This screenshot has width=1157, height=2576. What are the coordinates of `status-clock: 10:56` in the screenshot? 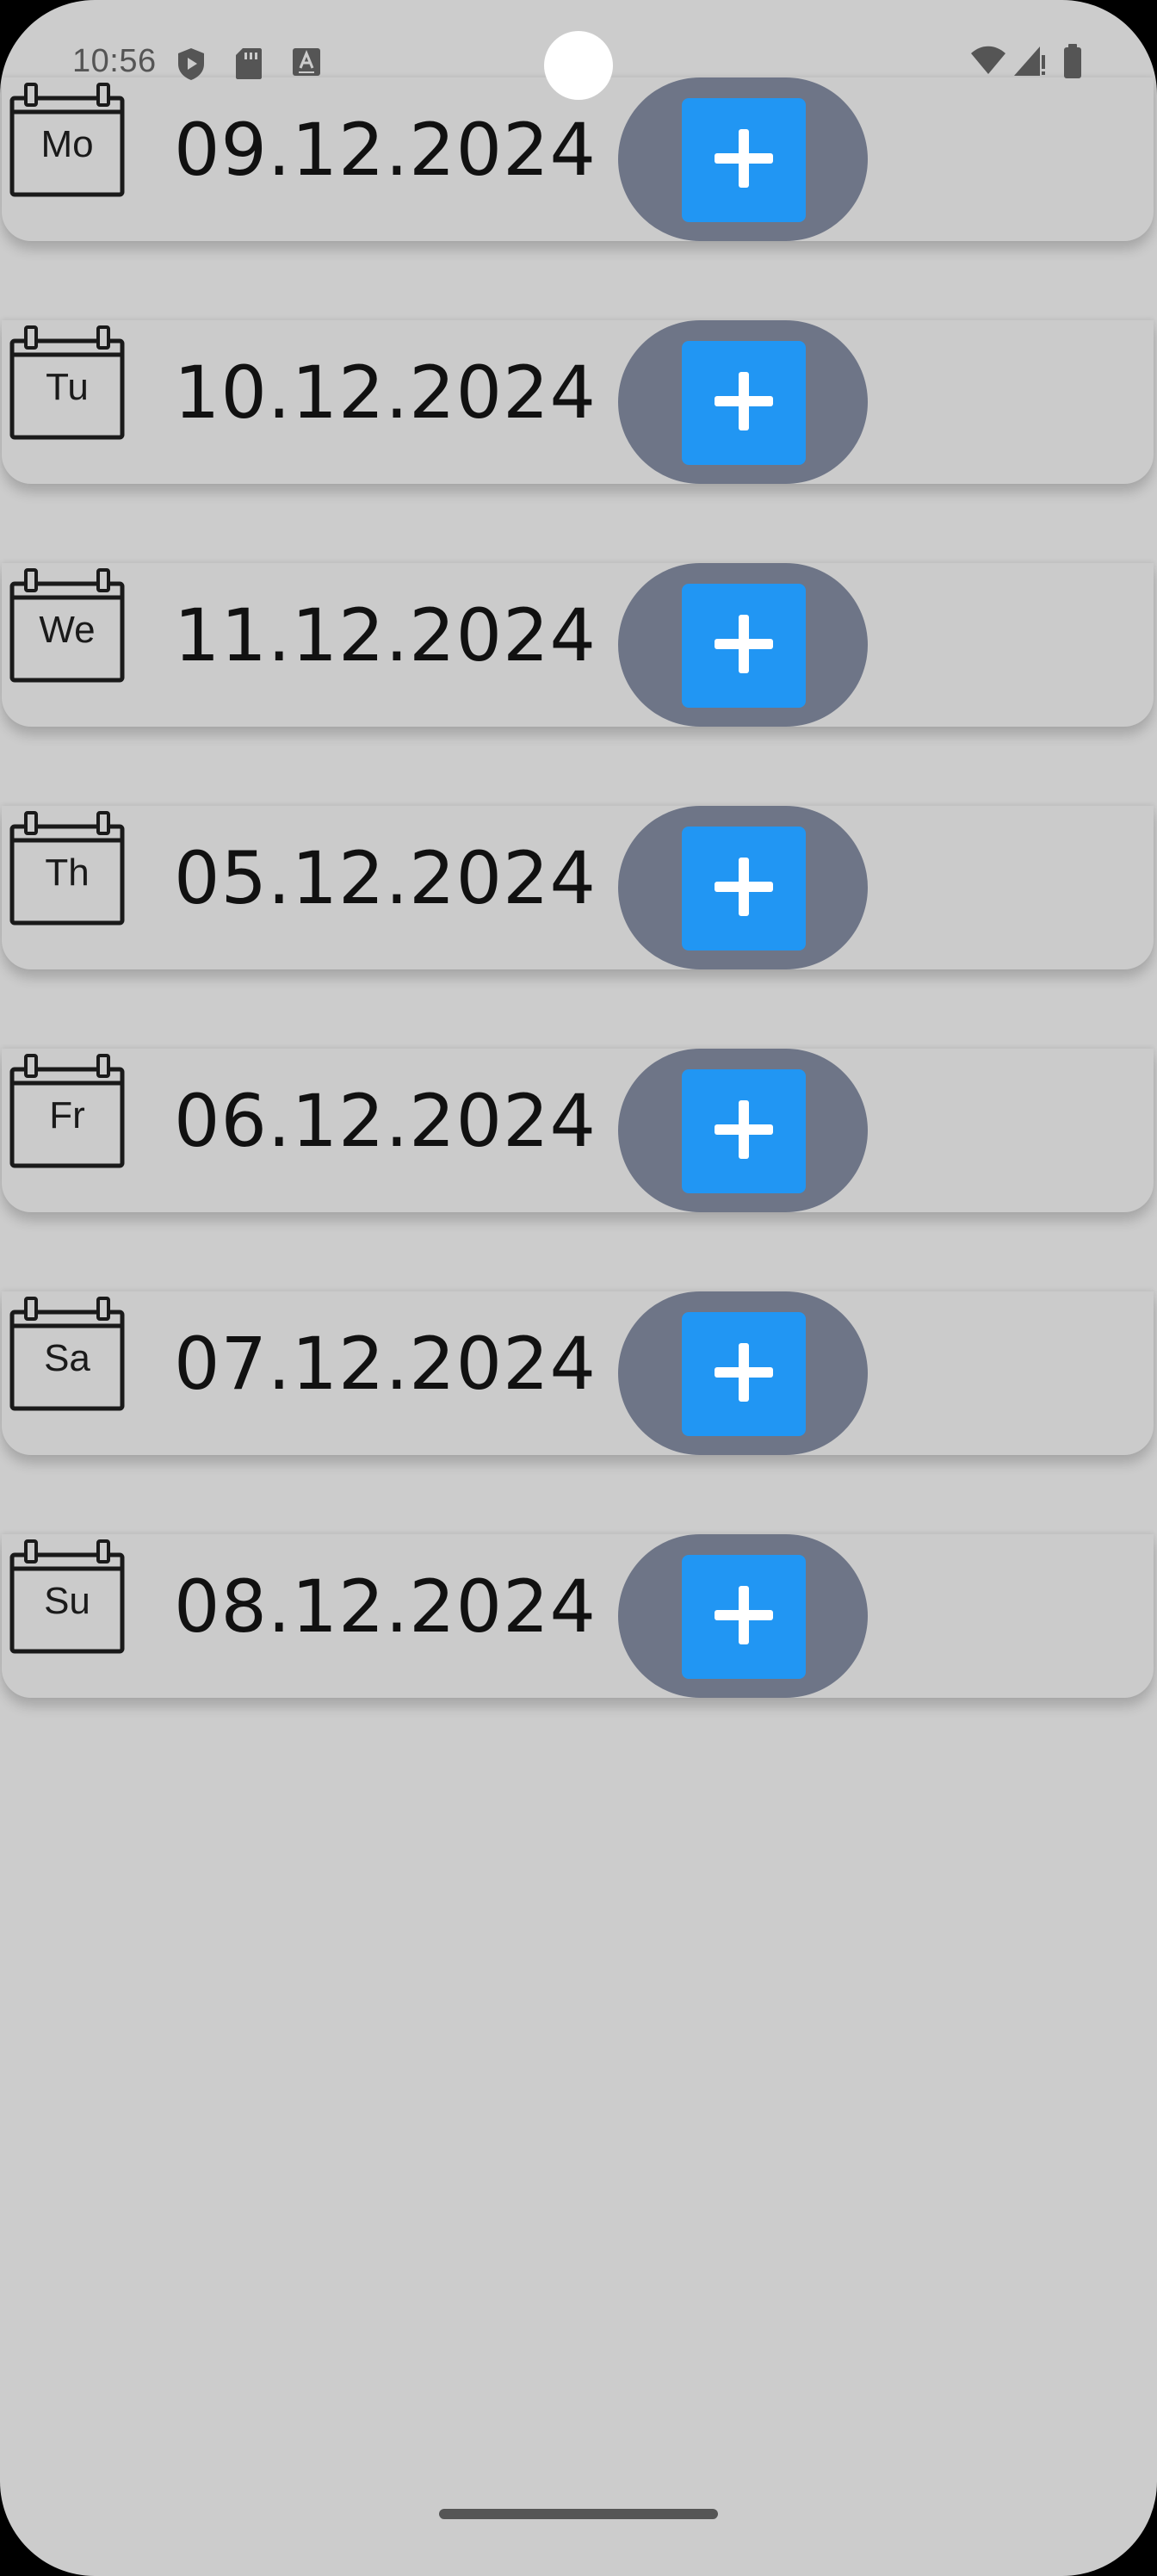 It's located at (114, 61).